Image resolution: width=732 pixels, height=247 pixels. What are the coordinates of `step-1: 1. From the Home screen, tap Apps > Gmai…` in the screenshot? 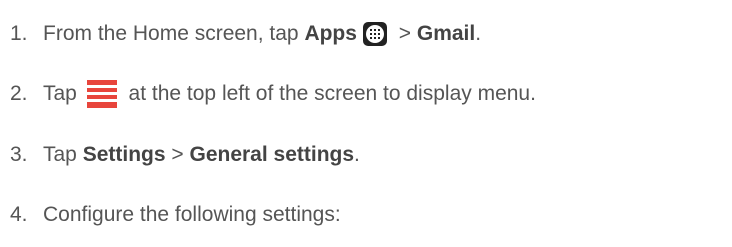 It's located at (240, 34).